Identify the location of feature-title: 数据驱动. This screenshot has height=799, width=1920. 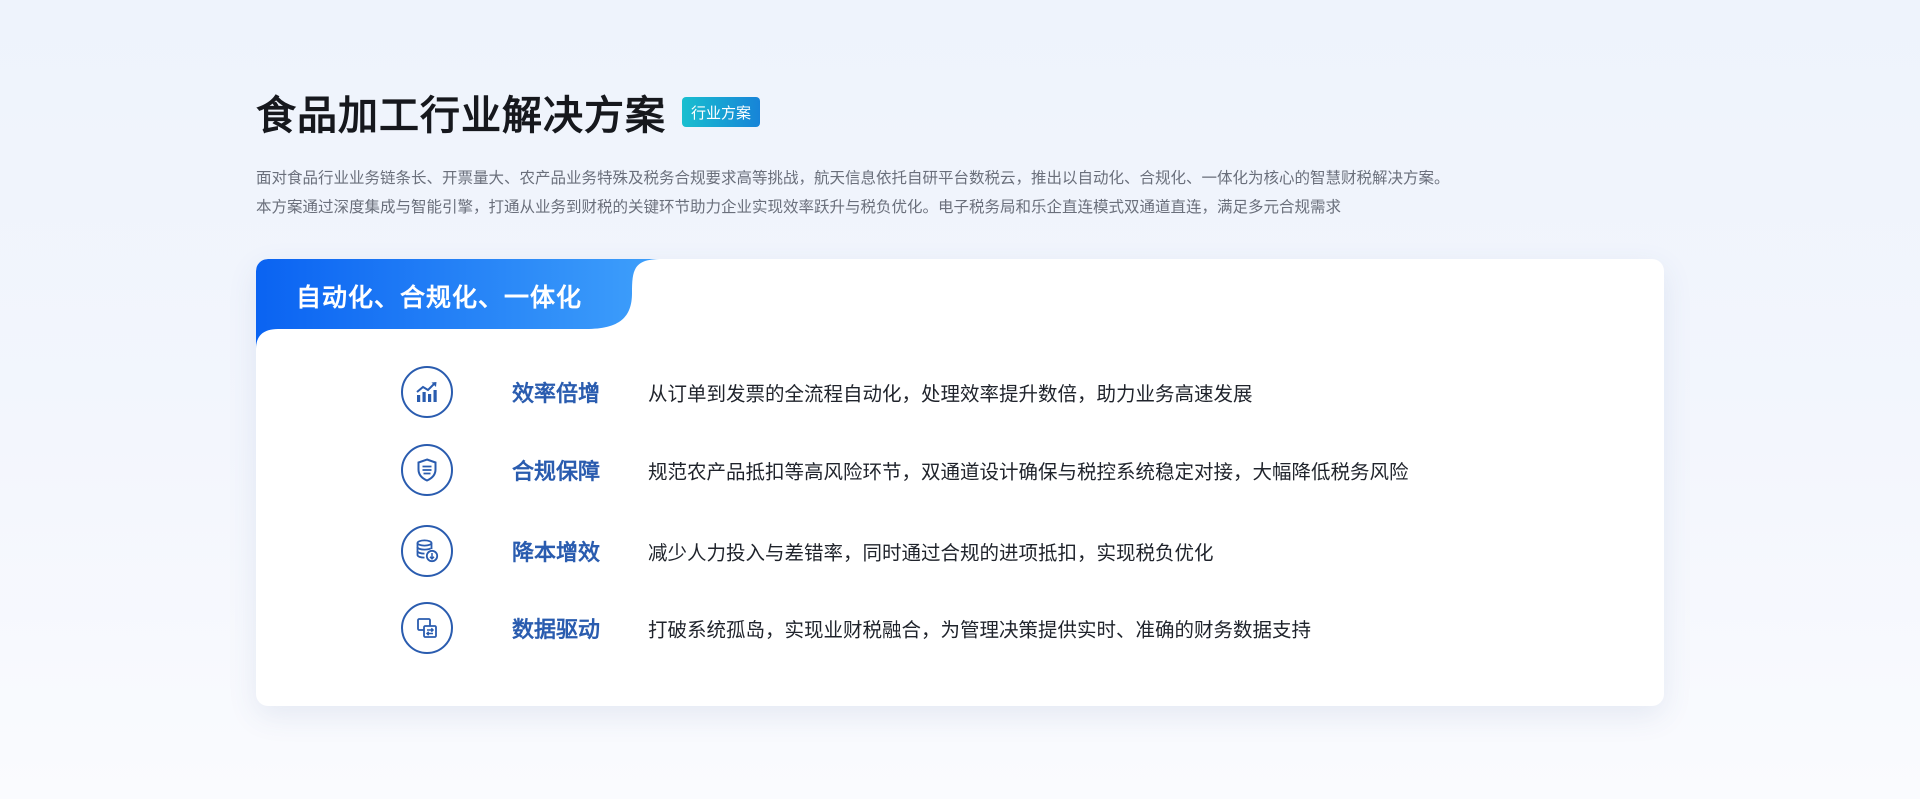
(556, 630).